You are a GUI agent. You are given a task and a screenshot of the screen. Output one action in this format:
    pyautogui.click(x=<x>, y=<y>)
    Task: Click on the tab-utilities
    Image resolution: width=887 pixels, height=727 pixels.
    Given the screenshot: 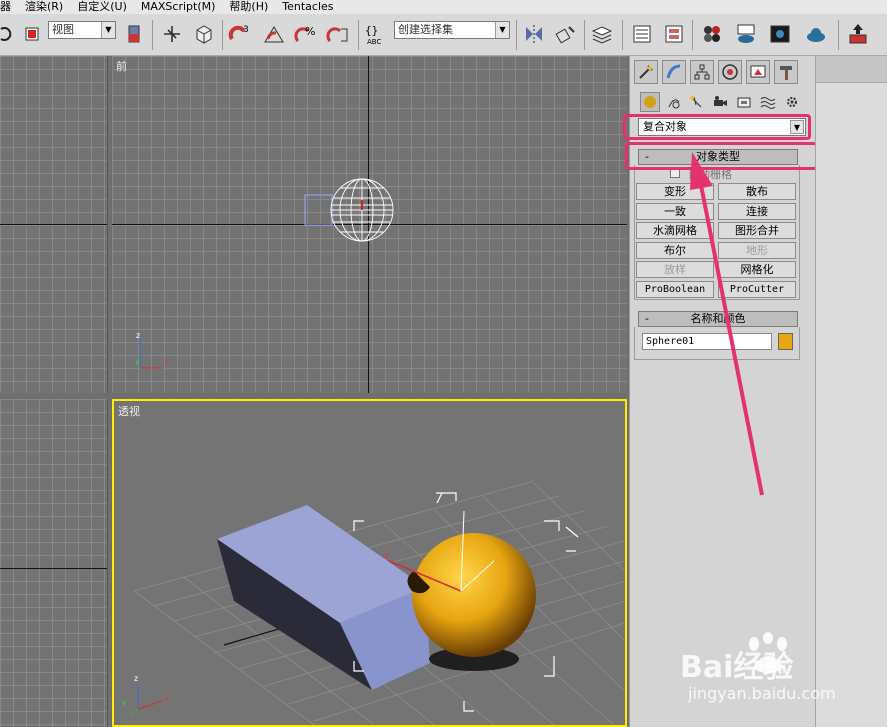 What is the action you would take?
    pyautogui.click(x=786, y=72)
    